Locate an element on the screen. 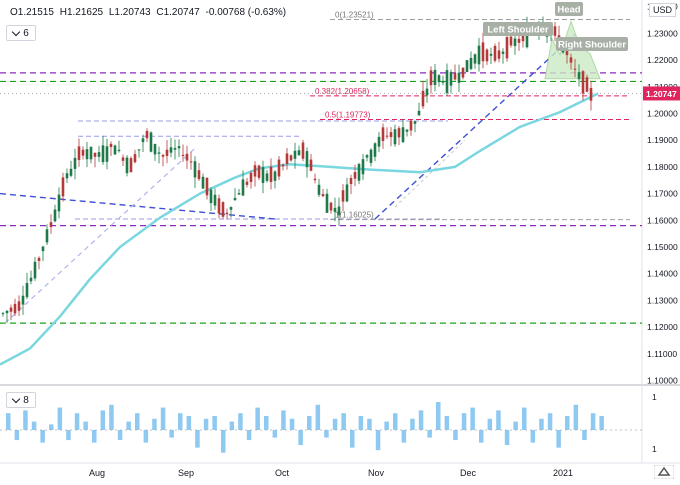 The image size is (680, 485). chevron-down-icon is located at coordinates (16, 31).